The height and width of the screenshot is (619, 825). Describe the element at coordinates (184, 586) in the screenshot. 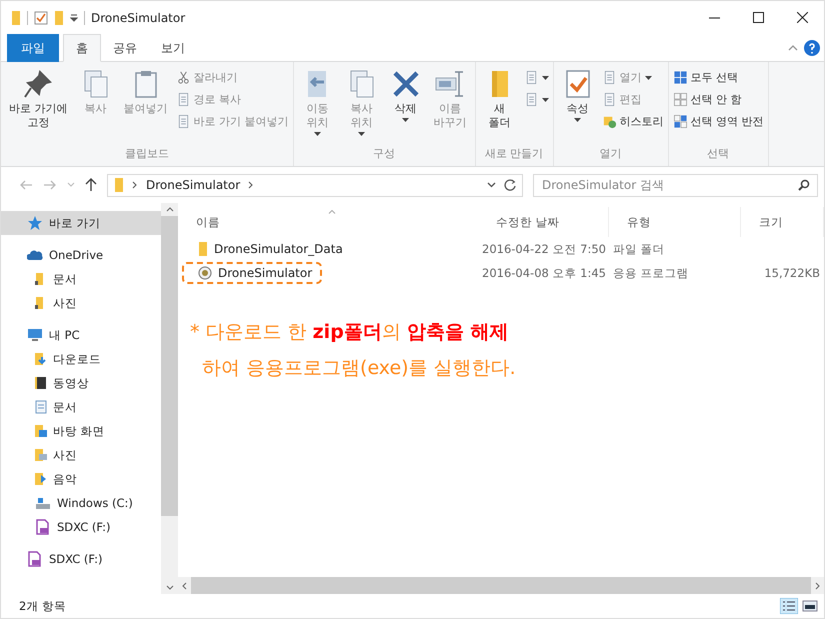

I see `scroll-left-icon` at that location.